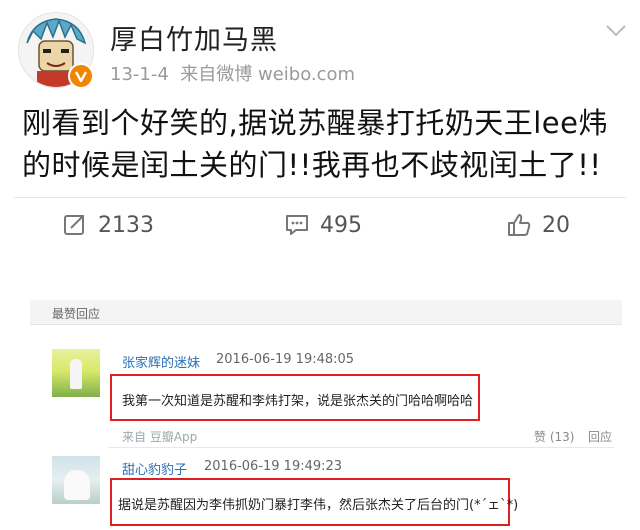 The image size is (640, 530). Describe the element at coordinates (74, 225) in the screenshot. I see `repost-icon` at that location.